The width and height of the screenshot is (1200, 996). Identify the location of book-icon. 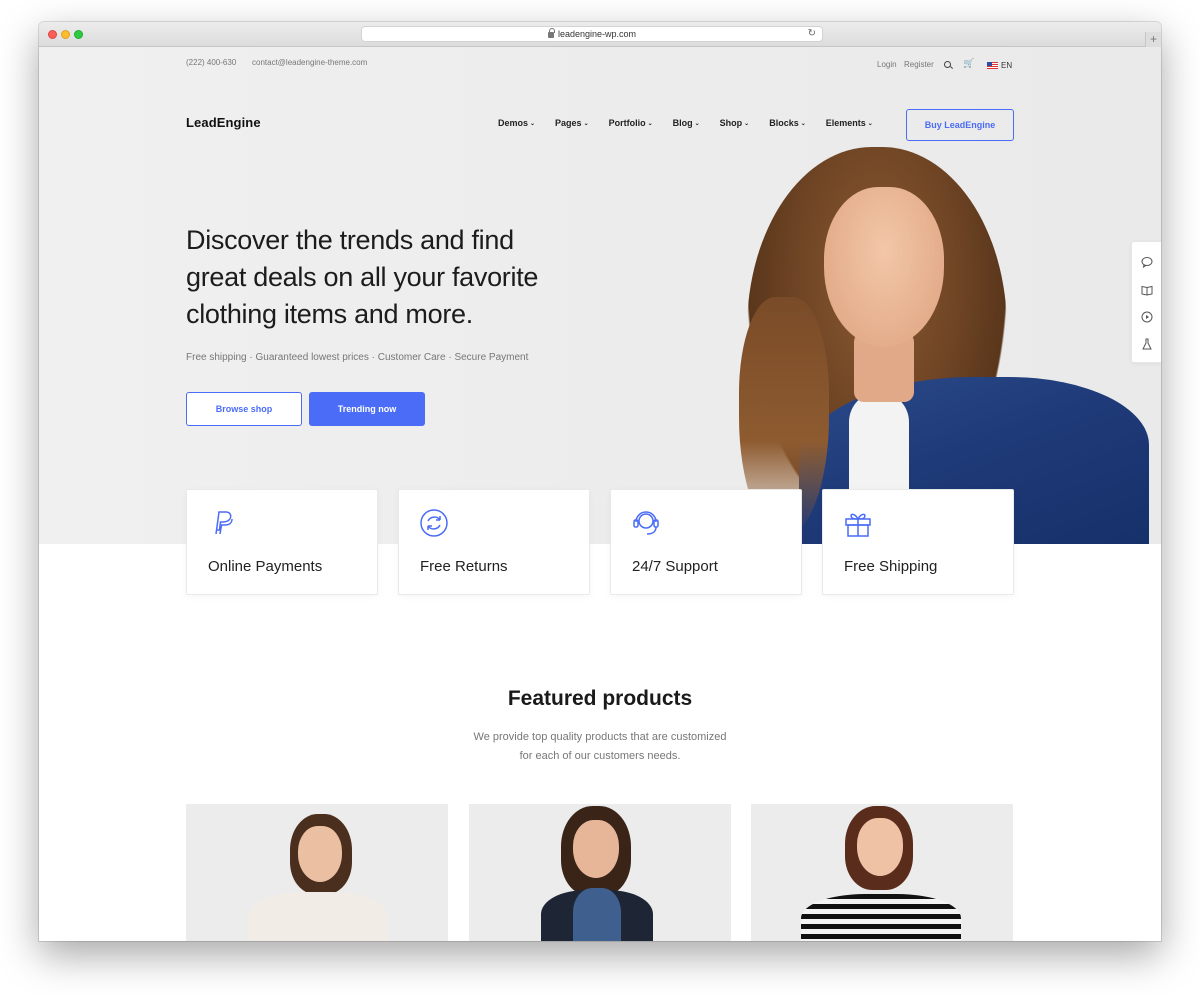
(1147, 290).